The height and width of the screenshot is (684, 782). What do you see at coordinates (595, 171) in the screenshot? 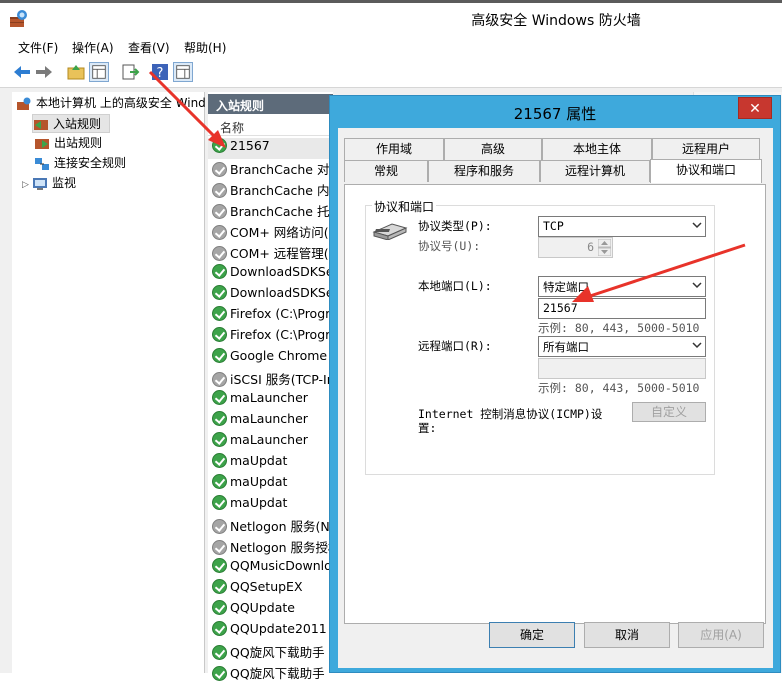
I see `tab-remote-computers: 远程计算机` at bounding box center [595, 171].